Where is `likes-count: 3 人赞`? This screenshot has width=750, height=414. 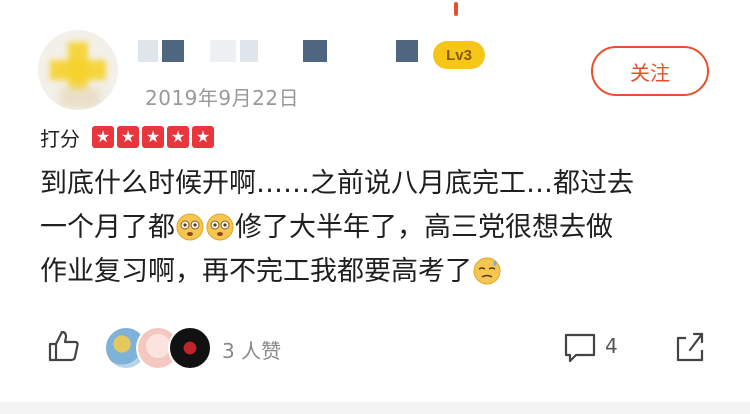
likes-count: 3 人赞 is located at coordinates (251, 349).